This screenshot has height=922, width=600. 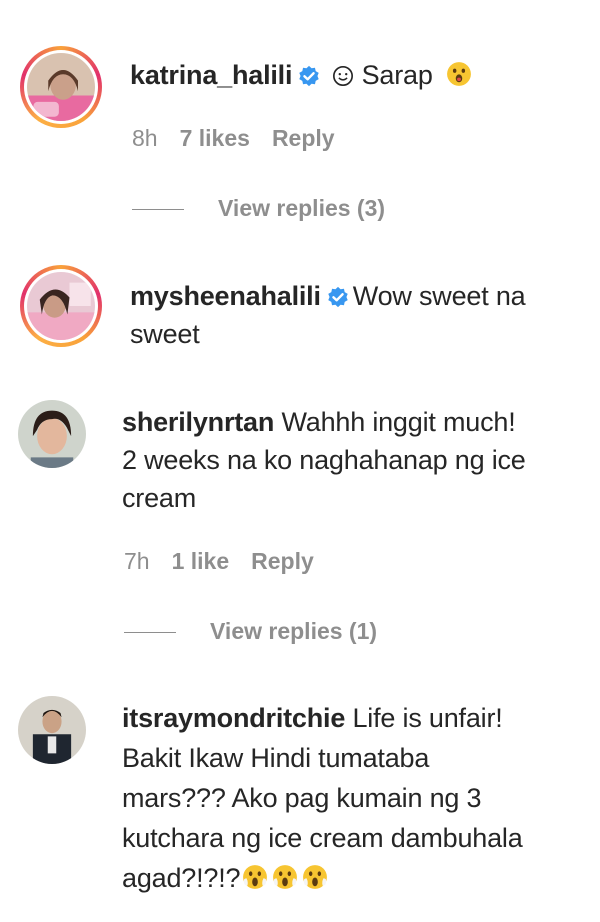 I want to click on comment-meta: 8h 7 likes Reply, so click(x=244, y=138).